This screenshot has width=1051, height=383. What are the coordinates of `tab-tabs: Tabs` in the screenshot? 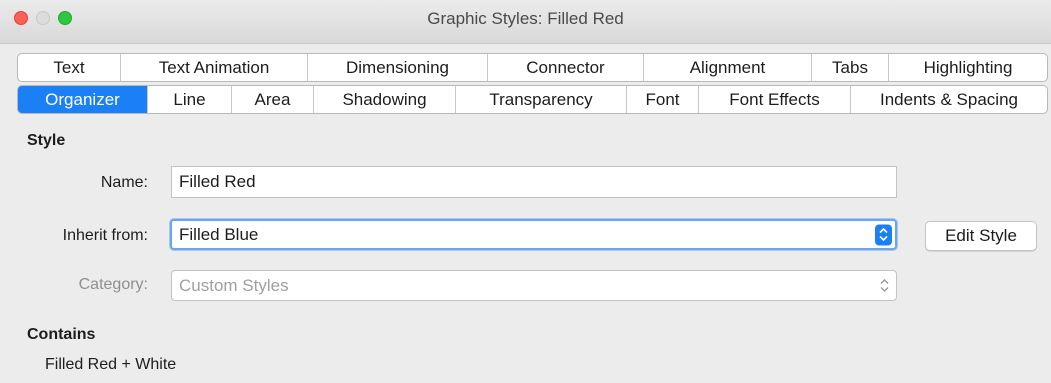 It's located at (850, 67).